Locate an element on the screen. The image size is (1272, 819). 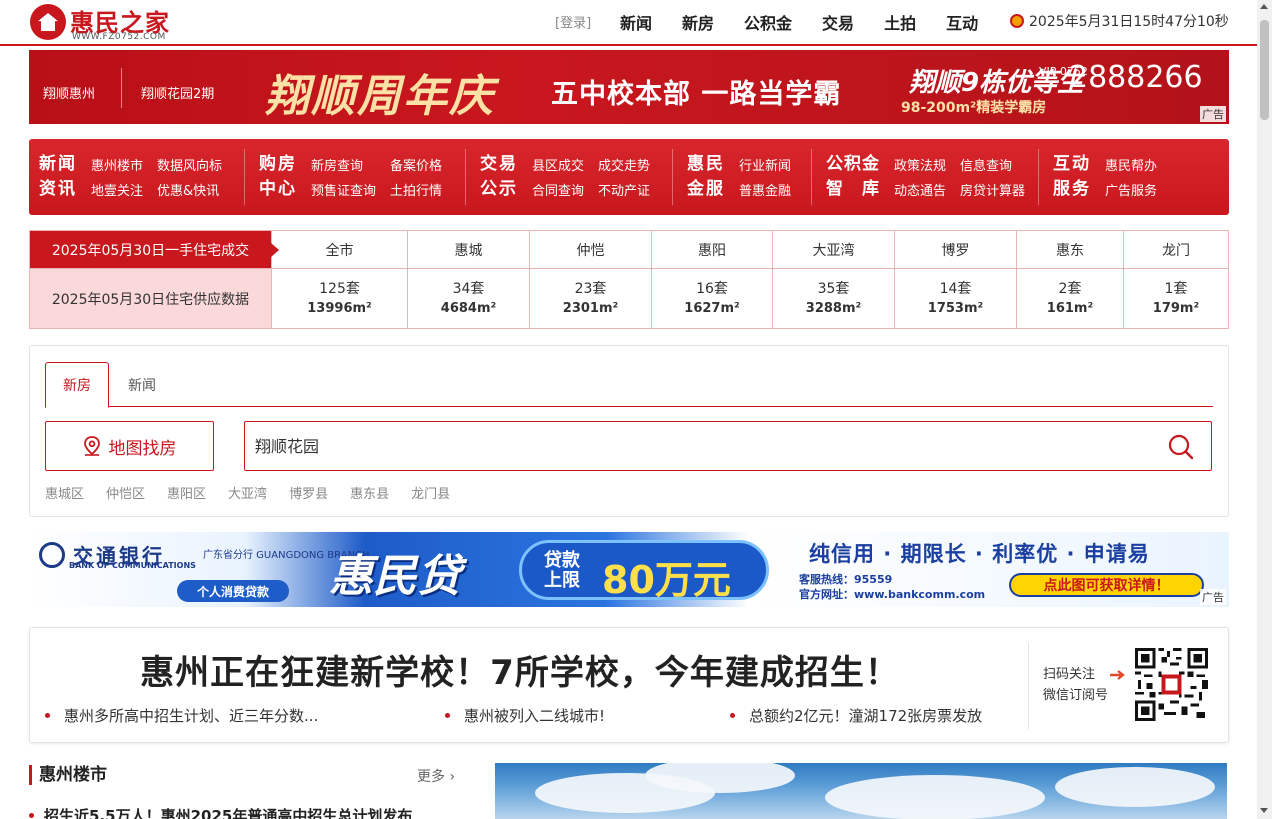
headline-link: 惠州被列入二线城市! is located at coordinates (525, 715).